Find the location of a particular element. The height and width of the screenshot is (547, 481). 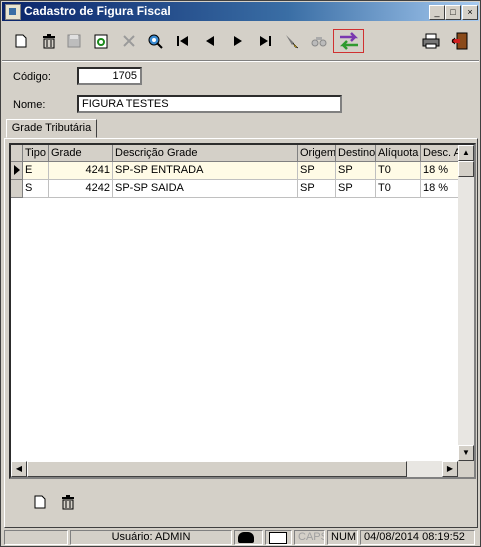

col-grade: Grade is located at coordinates (81, 153).